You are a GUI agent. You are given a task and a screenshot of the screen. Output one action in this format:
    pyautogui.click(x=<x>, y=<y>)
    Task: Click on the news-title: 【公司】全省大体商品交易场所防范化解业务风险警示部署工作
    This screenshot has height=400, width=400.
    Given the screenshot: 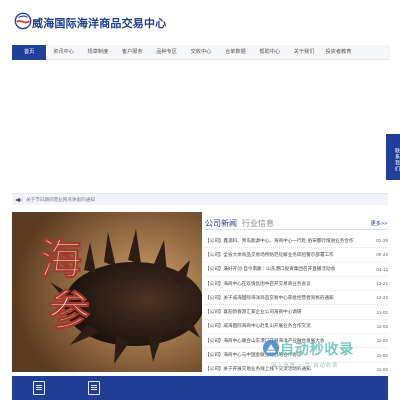 What is the action you would take?
    pyautogui.click(x=289, y=255)
    